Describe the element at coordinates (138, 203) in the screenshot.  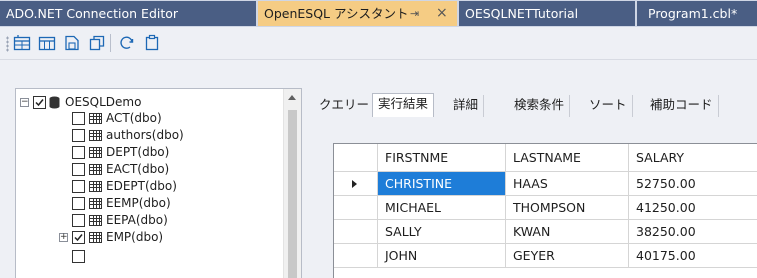
I see `tree-node-label: EEMP(dbo)` at that location.